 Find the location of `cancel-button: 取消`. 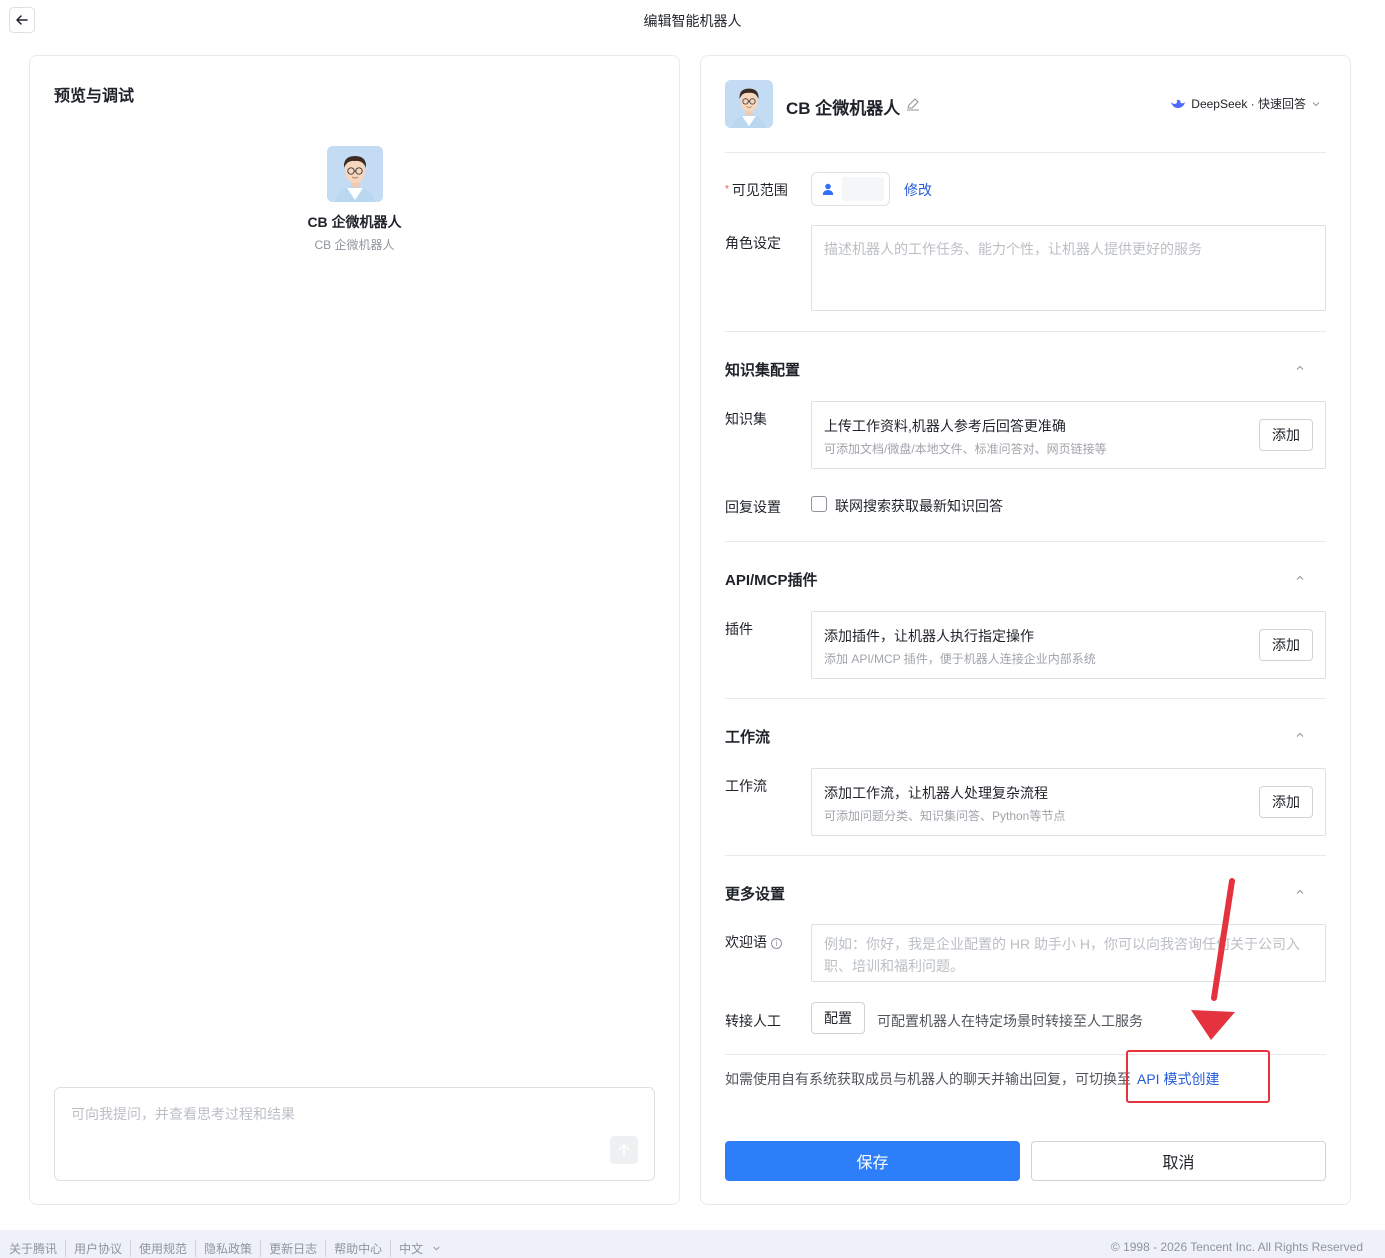

cancel-button: 取消 is located at coordinates (1178, 1161).